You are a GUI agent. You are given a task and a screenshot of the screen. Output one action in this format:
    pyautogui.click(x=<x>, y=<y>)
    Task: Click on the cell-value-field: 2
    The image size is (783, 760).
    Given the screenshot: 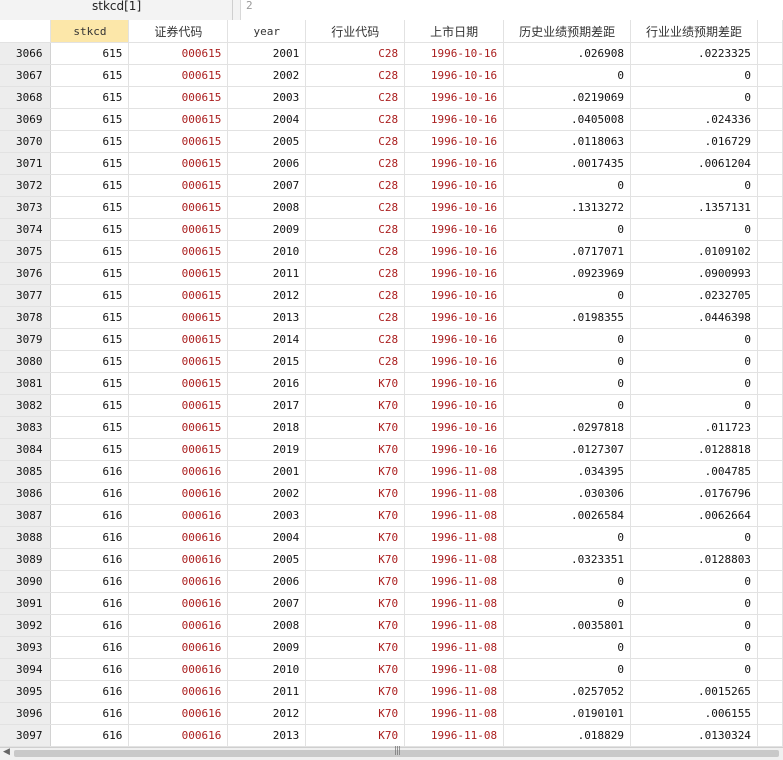 What is the action you would take?
    pyautogui.click(x=511, y=10)
    